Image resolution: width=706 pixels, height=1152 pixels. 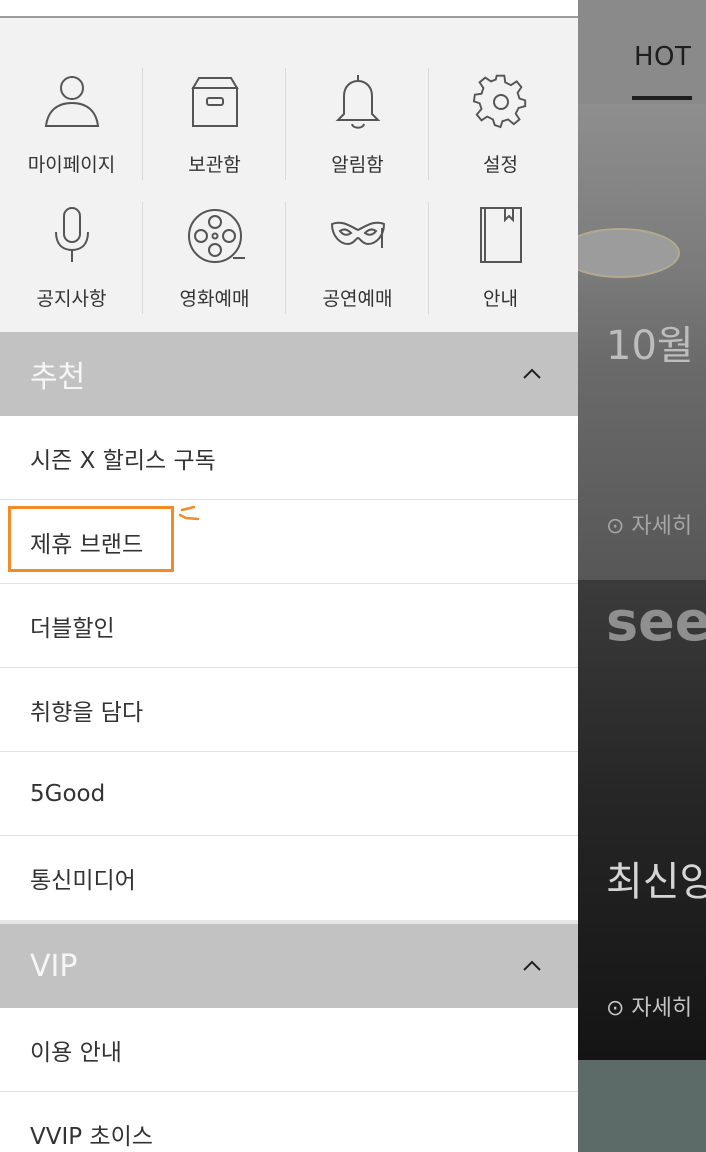 I want to click on menu-item-5good: 5Good, so click(x=289, y=794).